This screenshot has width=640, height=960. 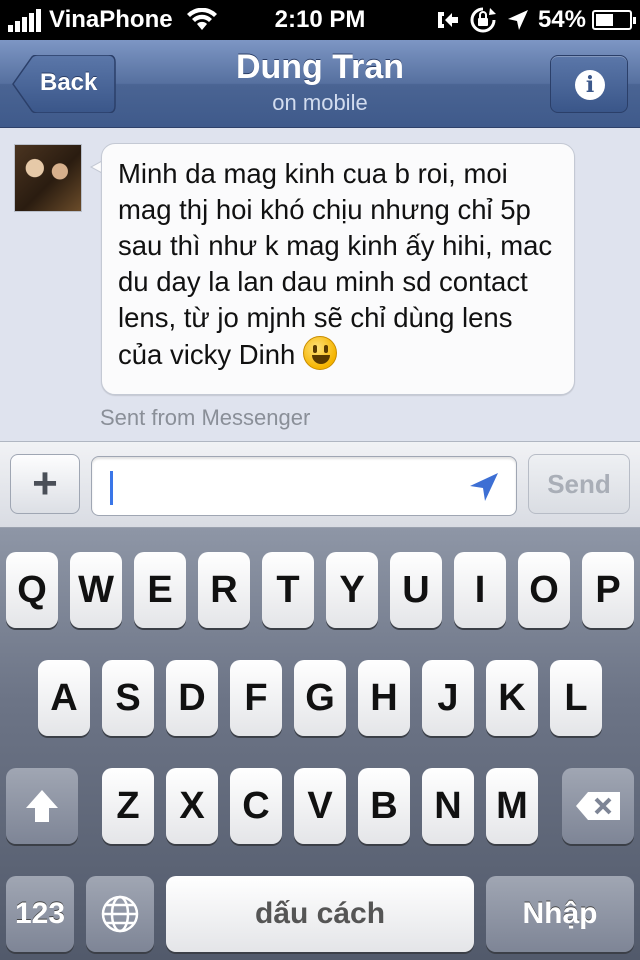 I want to click on location-share-icon, so click(x=484, y=487).